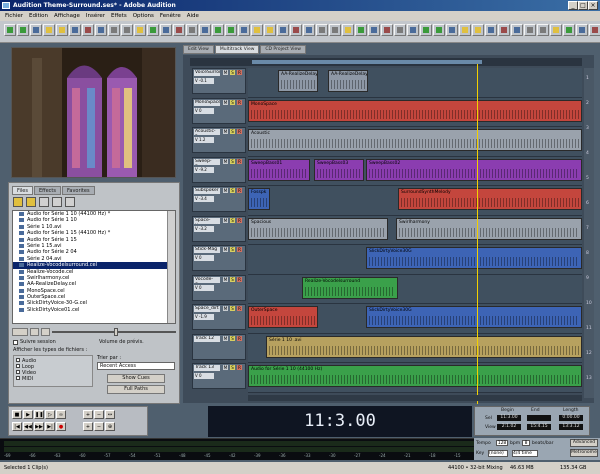 This screenshot has width=600, height=474. What do you see at coordinates (39, 426) in the screenshot?
I see `fast-forward-icon: ▶▶` at bounding box center [39, 426].